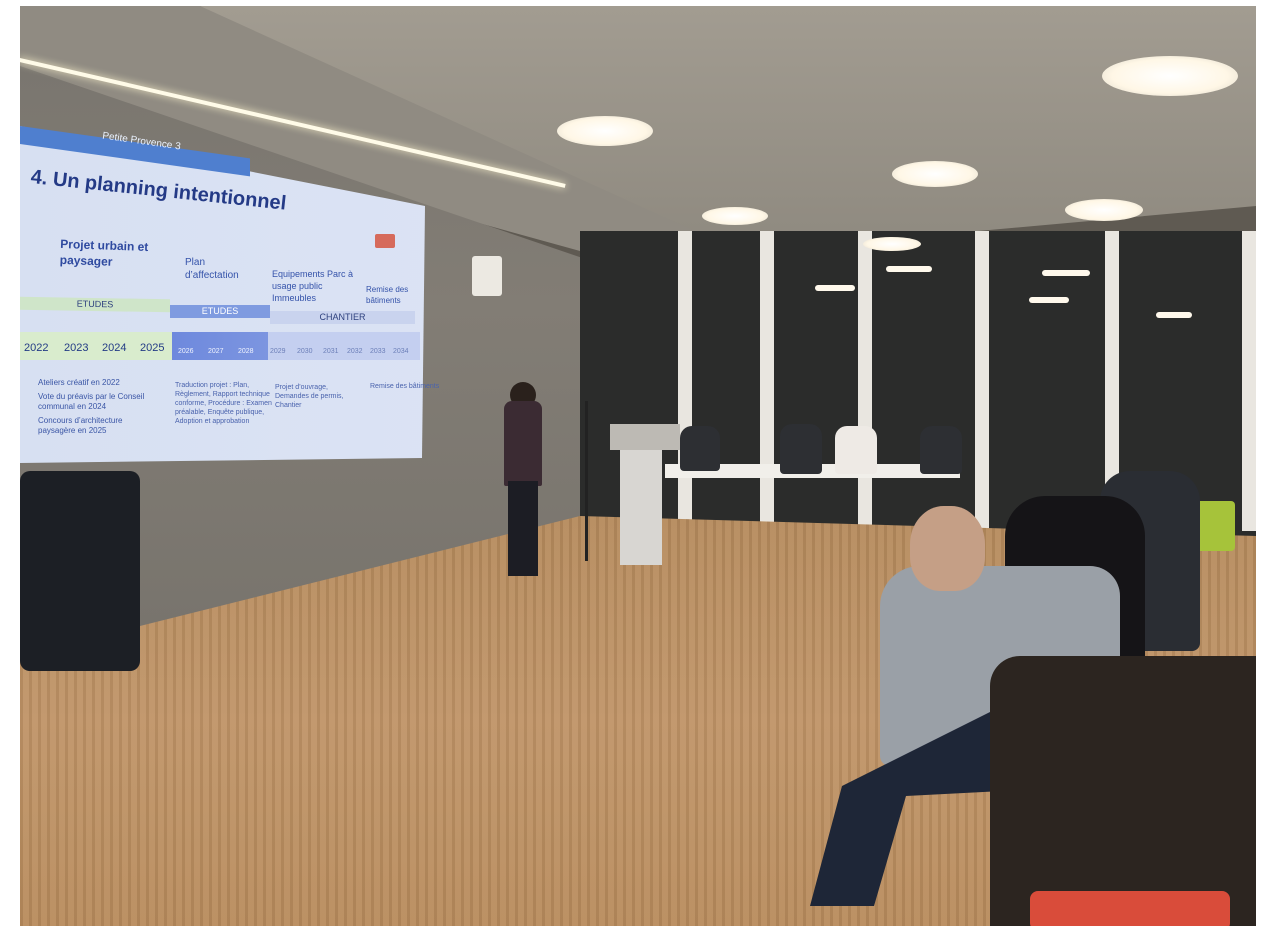 The height and width of the screenshot is (931, 1274). I want to click on timeline-year: 2032, so click(355, 351).